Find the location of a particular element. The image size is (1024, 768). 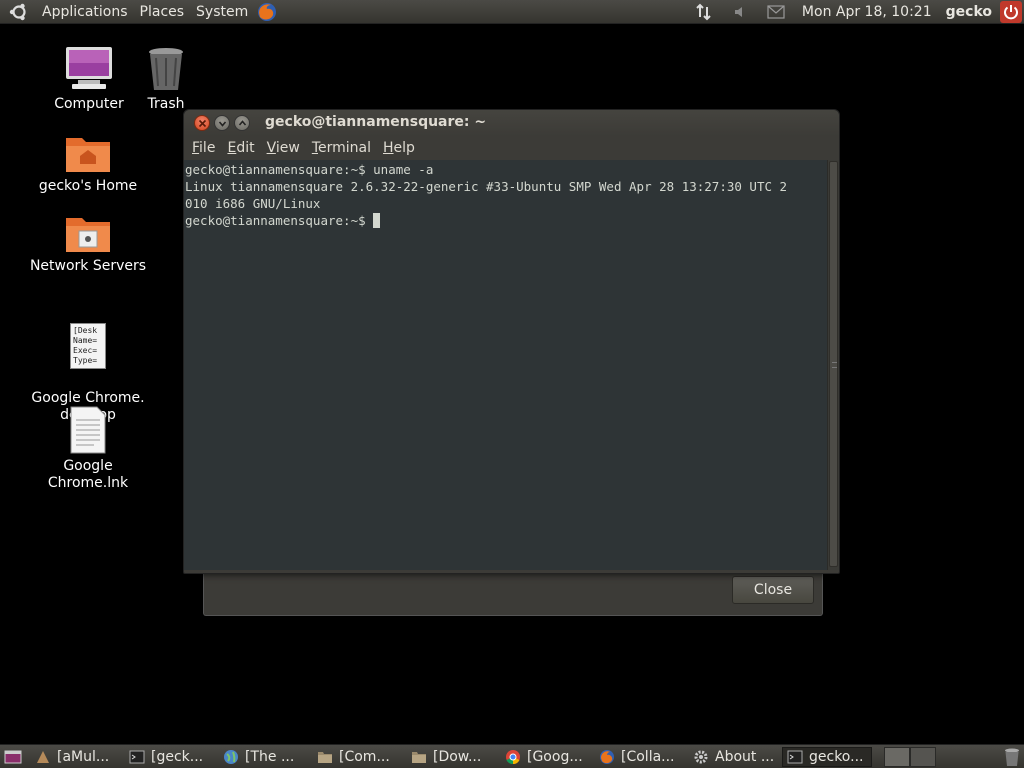

terminal-menubar: File Edit View Terminal Help is located at coordinates (511, 148).